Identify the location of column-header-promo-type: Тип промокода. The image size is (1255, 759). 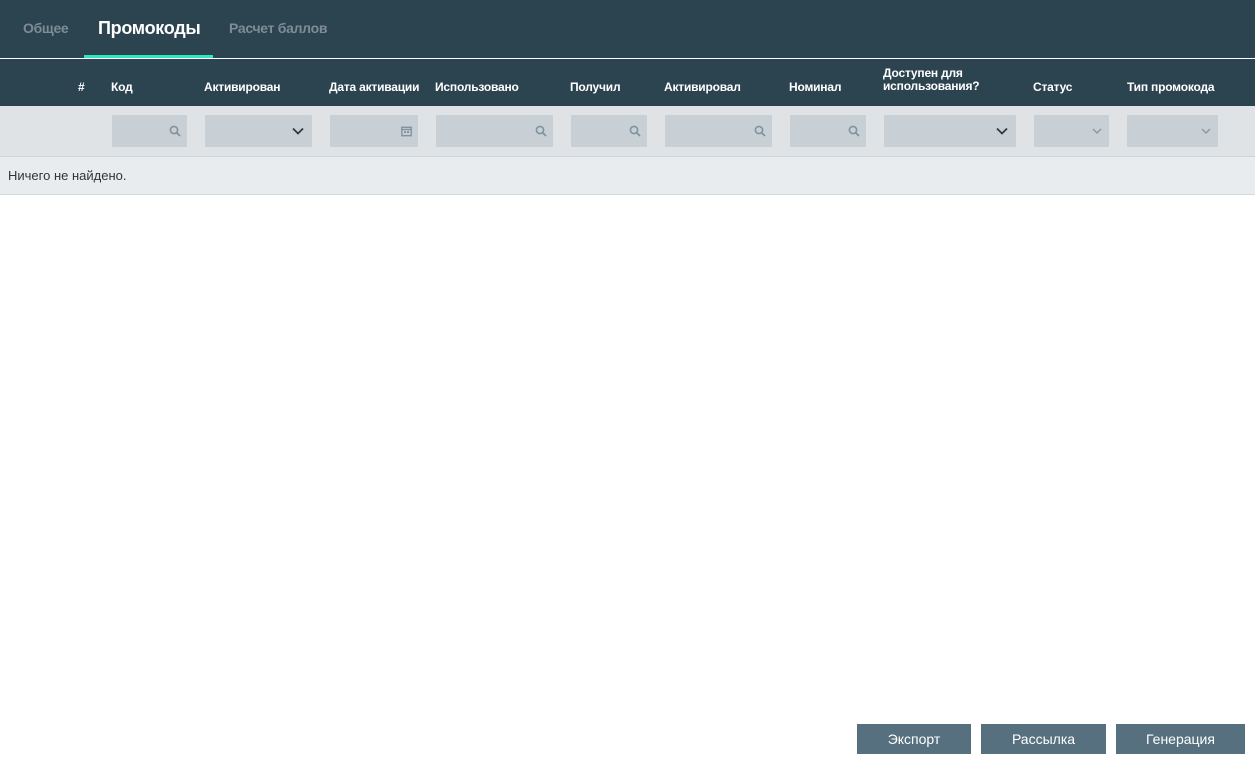
(1171, 87).